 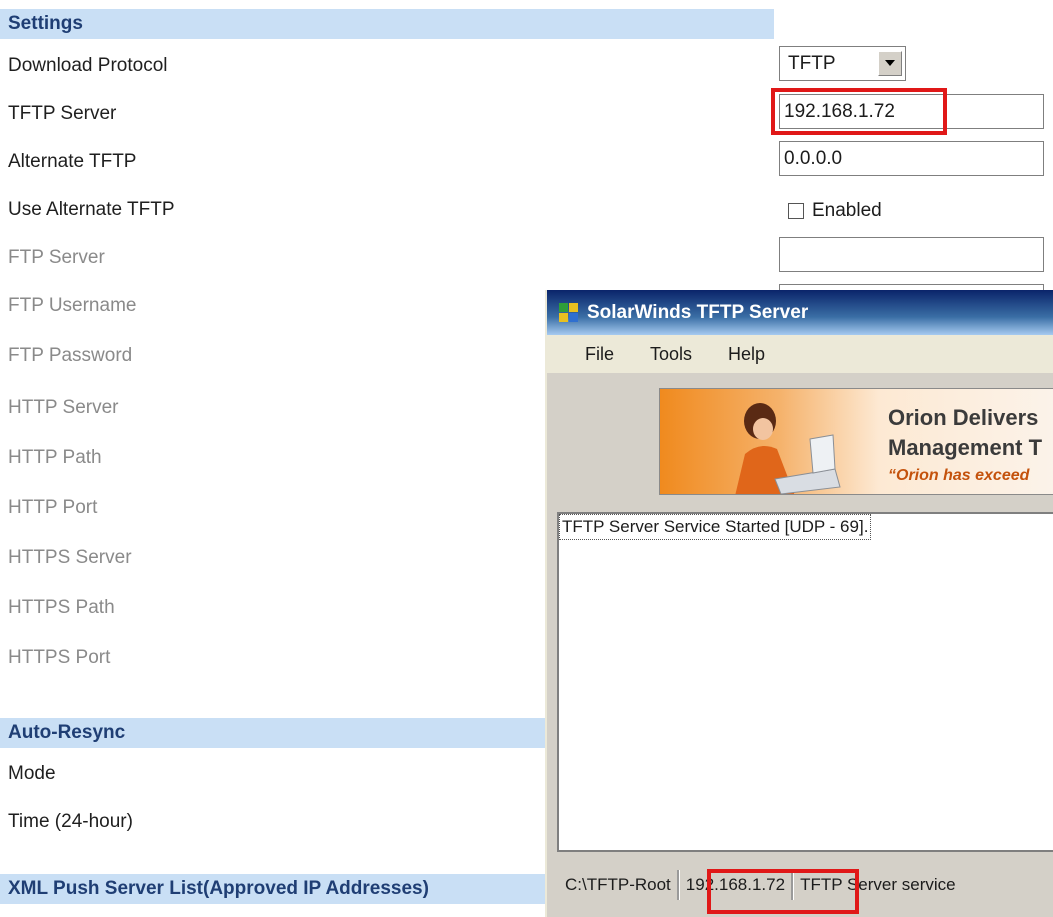 What do you see at coordinates (800, 354) in the screenshot?
I see `menu-bar: File Tools Help` at bounding box center [800, 354].